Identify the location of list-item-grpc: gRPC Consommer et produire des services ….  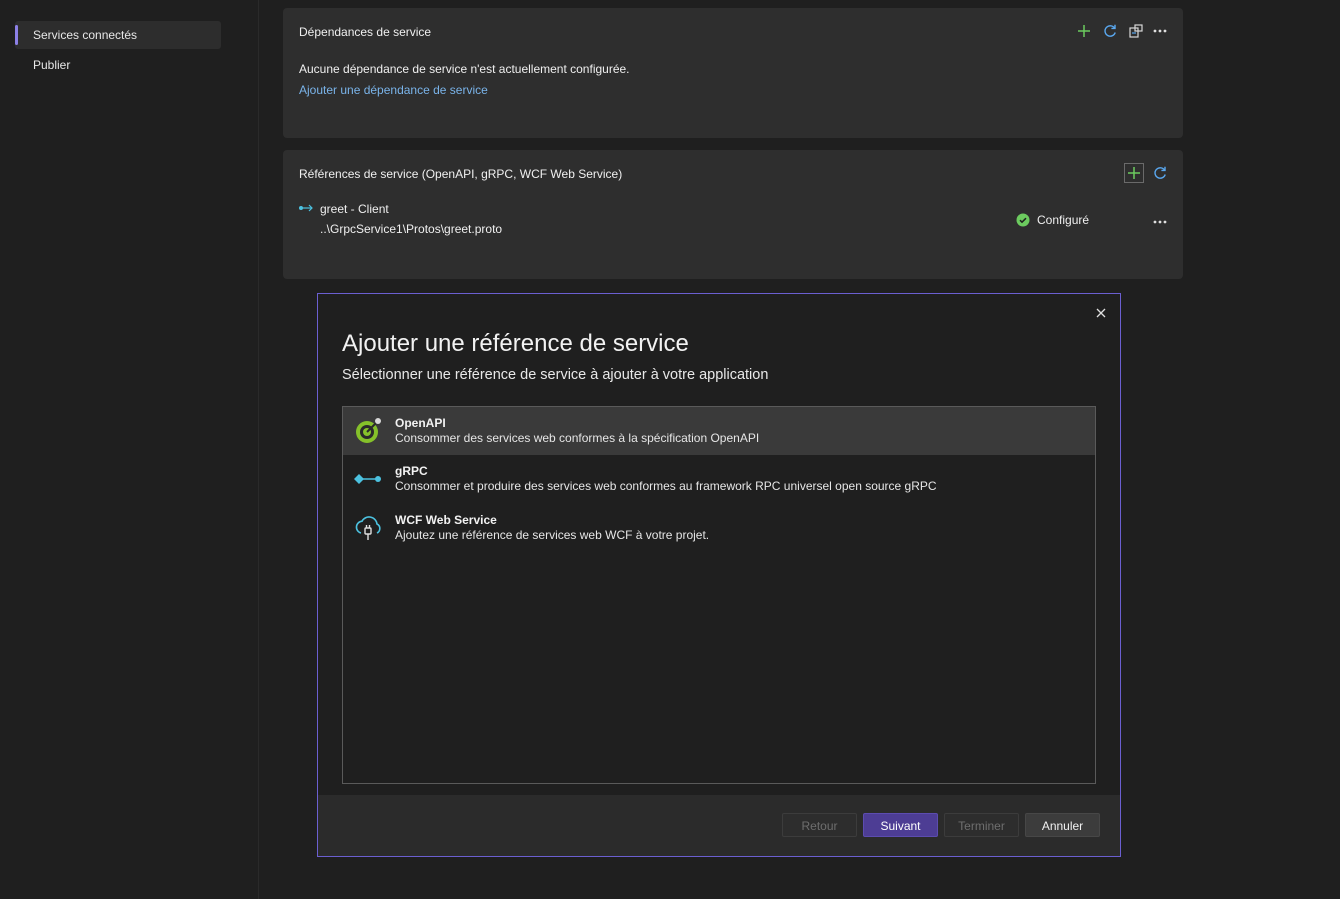
(719, 479).